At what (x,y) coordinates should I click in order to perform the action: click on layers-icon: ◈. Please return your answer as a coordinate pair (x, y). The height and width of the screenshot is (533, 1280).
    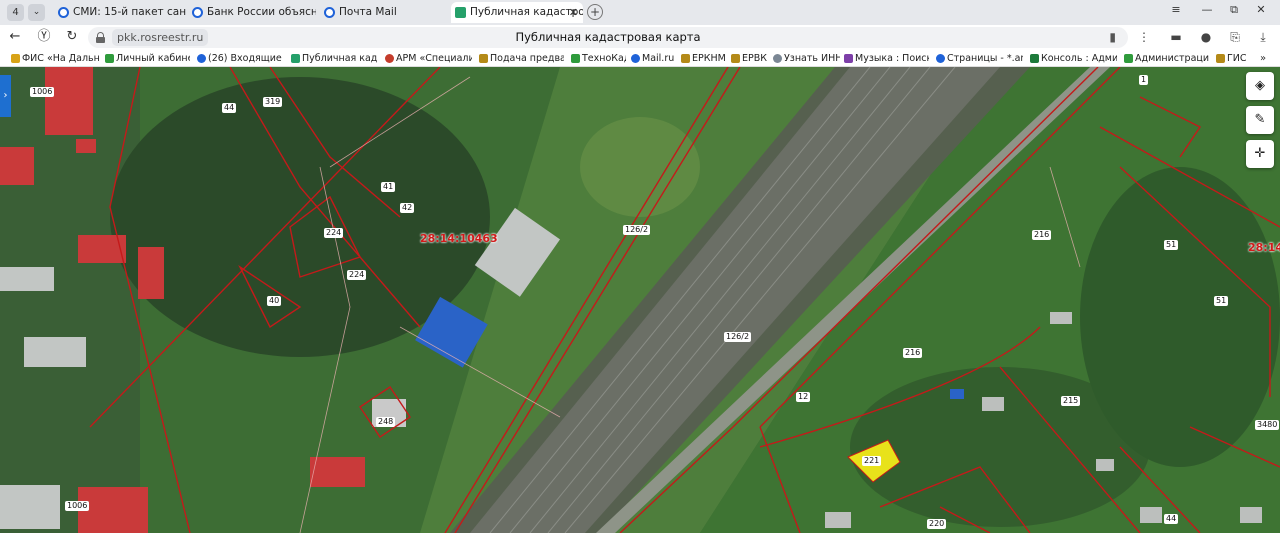
    Looking at the image, I should click on (1260, 86).